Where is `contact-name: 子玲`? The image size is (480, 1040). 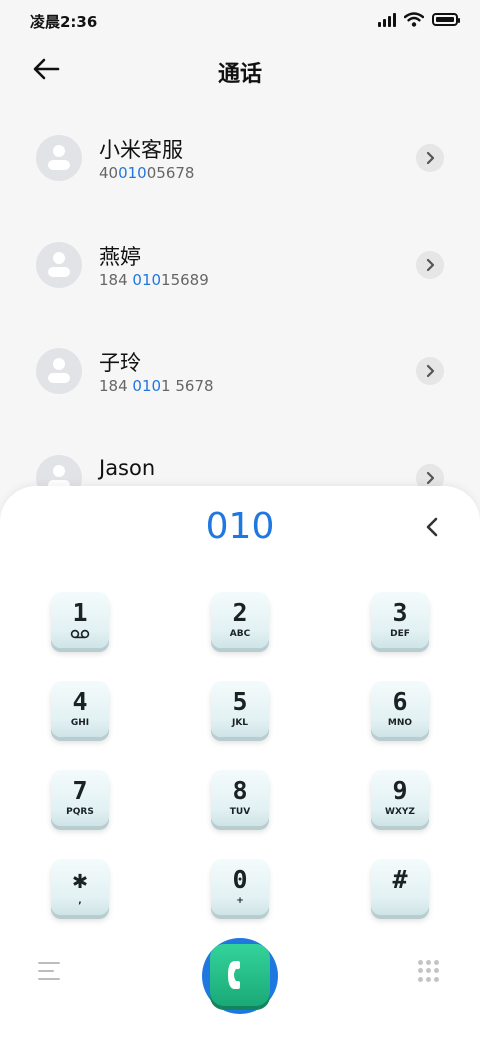 contact-name: 子玲 is located at coordinates (120, 363).